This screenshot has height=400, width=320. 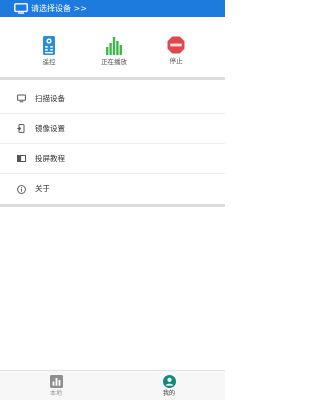 What do you see at coordinates (42, 188) in the screenshot?
I see `menu-item-label: 关于` at bounding box center [42, 188].